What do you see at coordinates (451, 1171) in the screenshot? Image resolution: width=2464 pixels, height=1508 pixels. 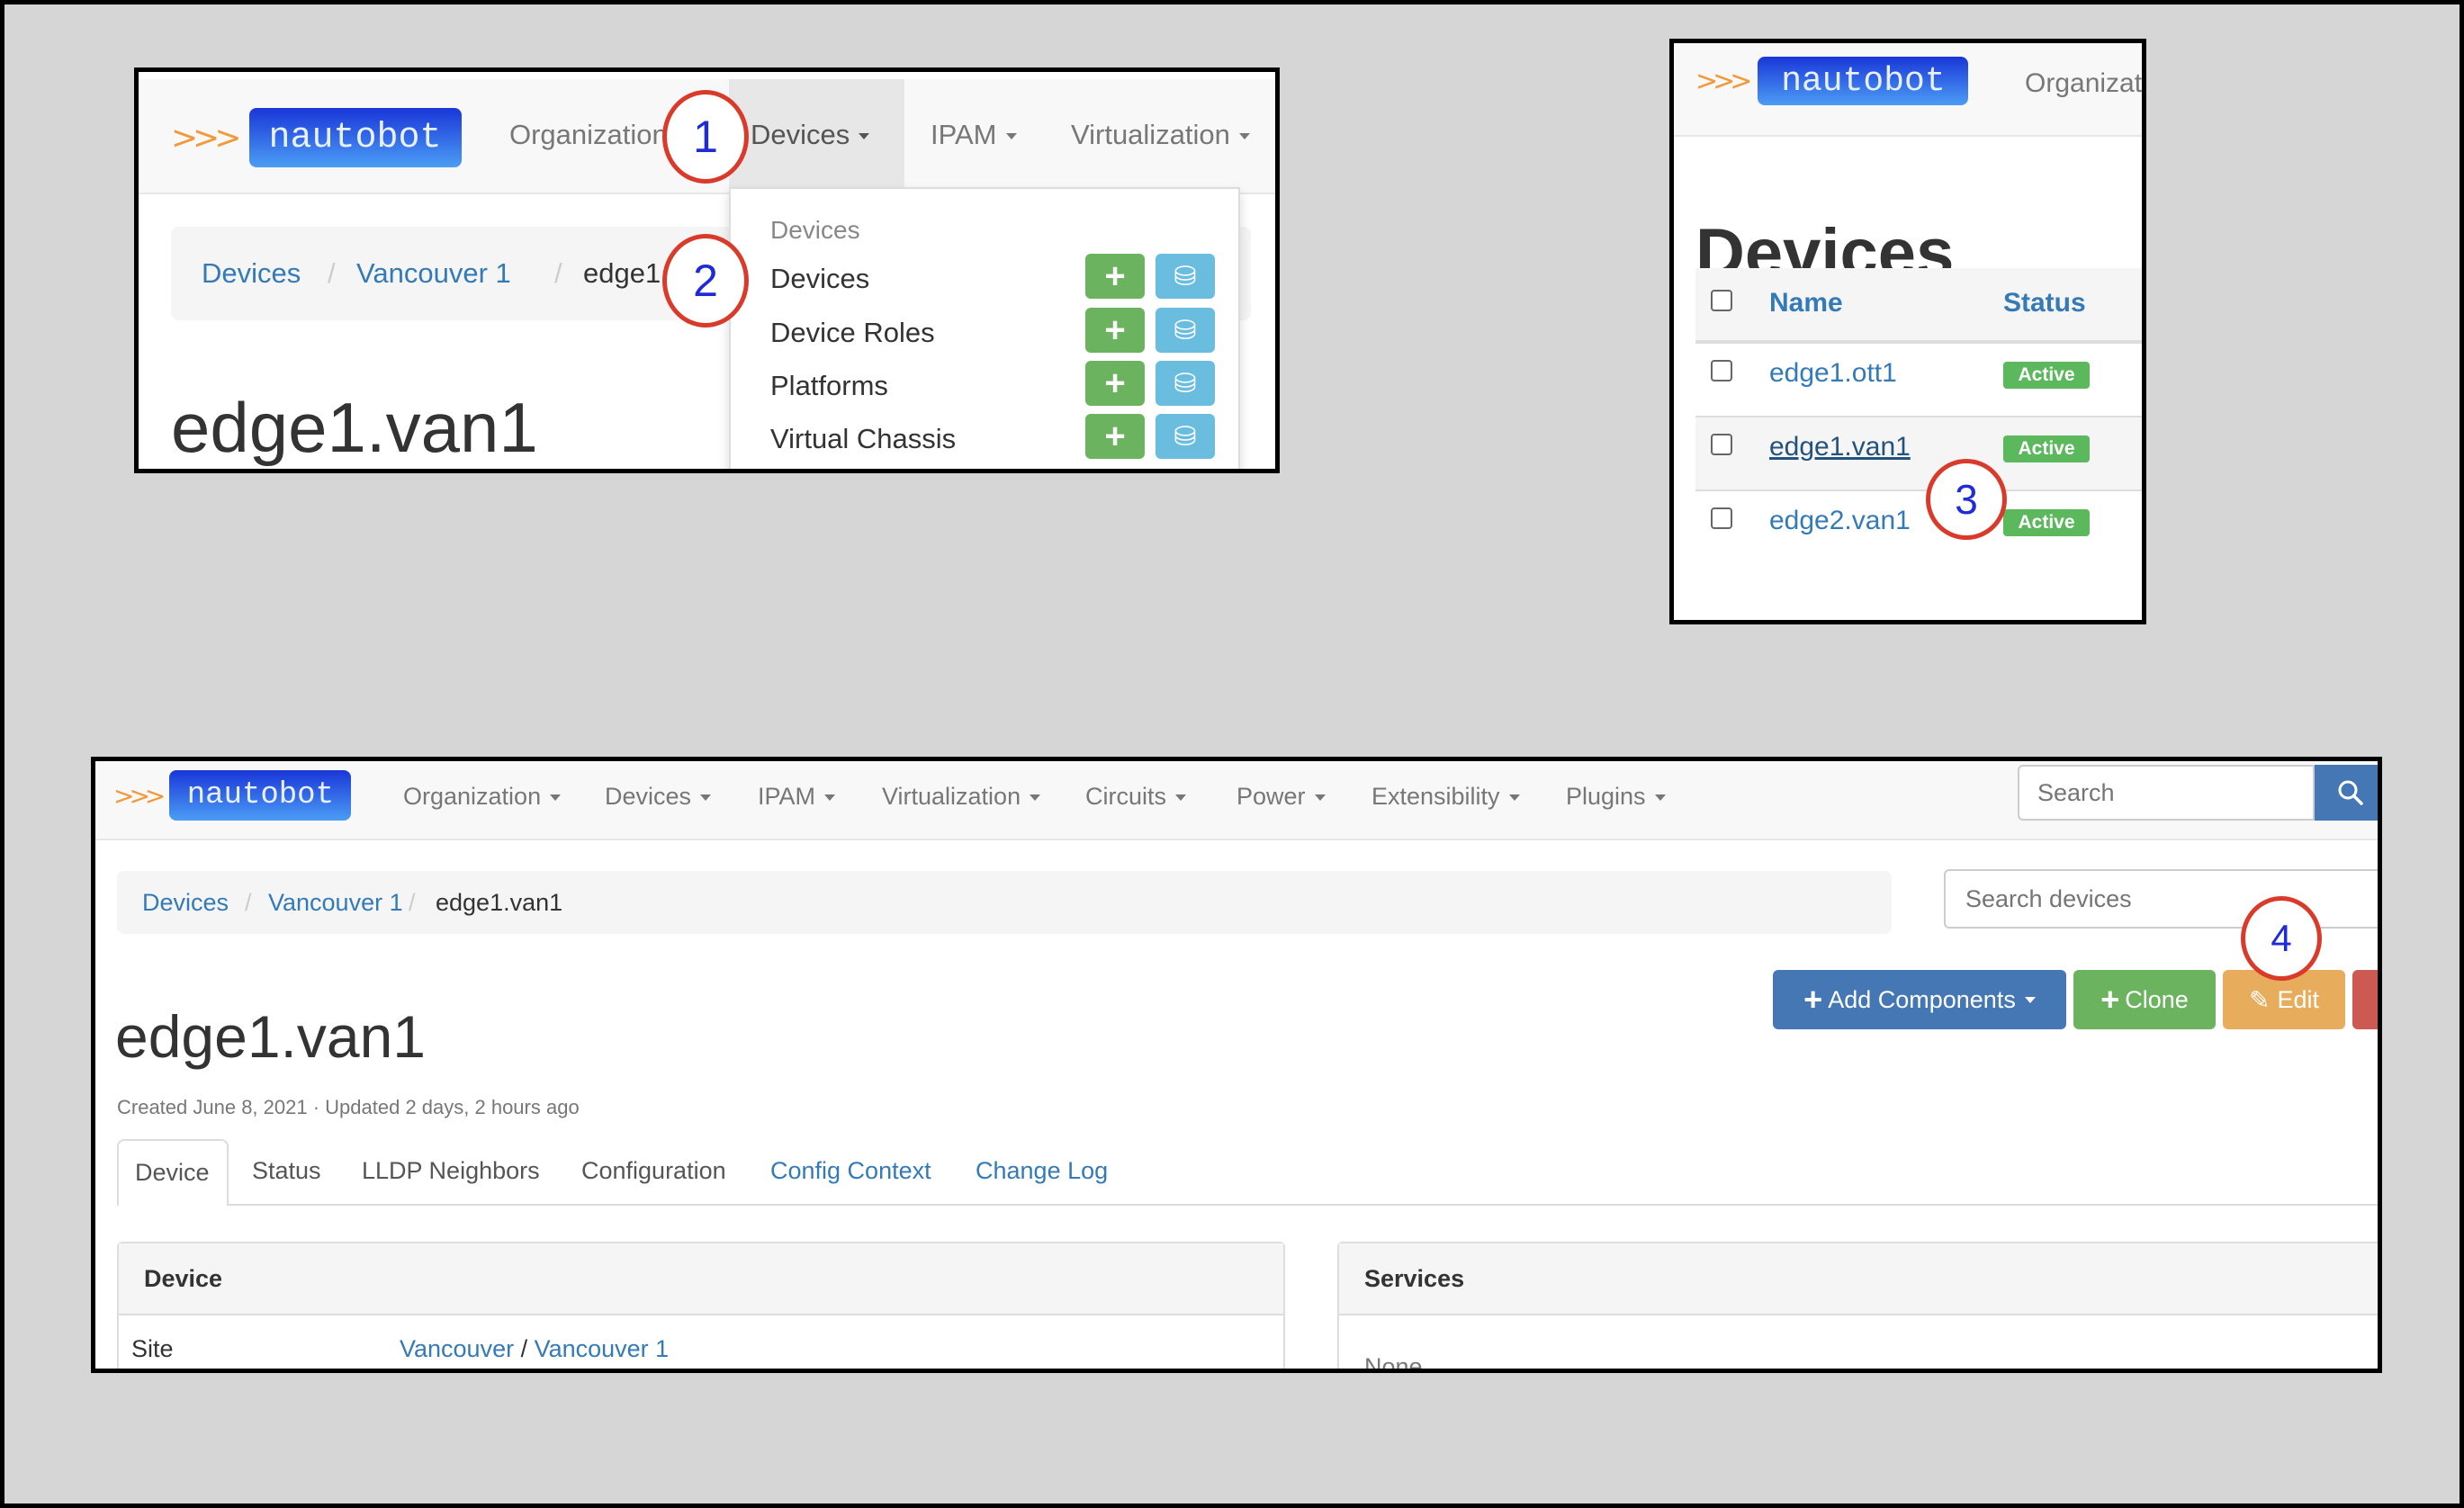 I see `tab-lldp-neighbors: LLDP Neighbors` at bounding box center [451, 1171].